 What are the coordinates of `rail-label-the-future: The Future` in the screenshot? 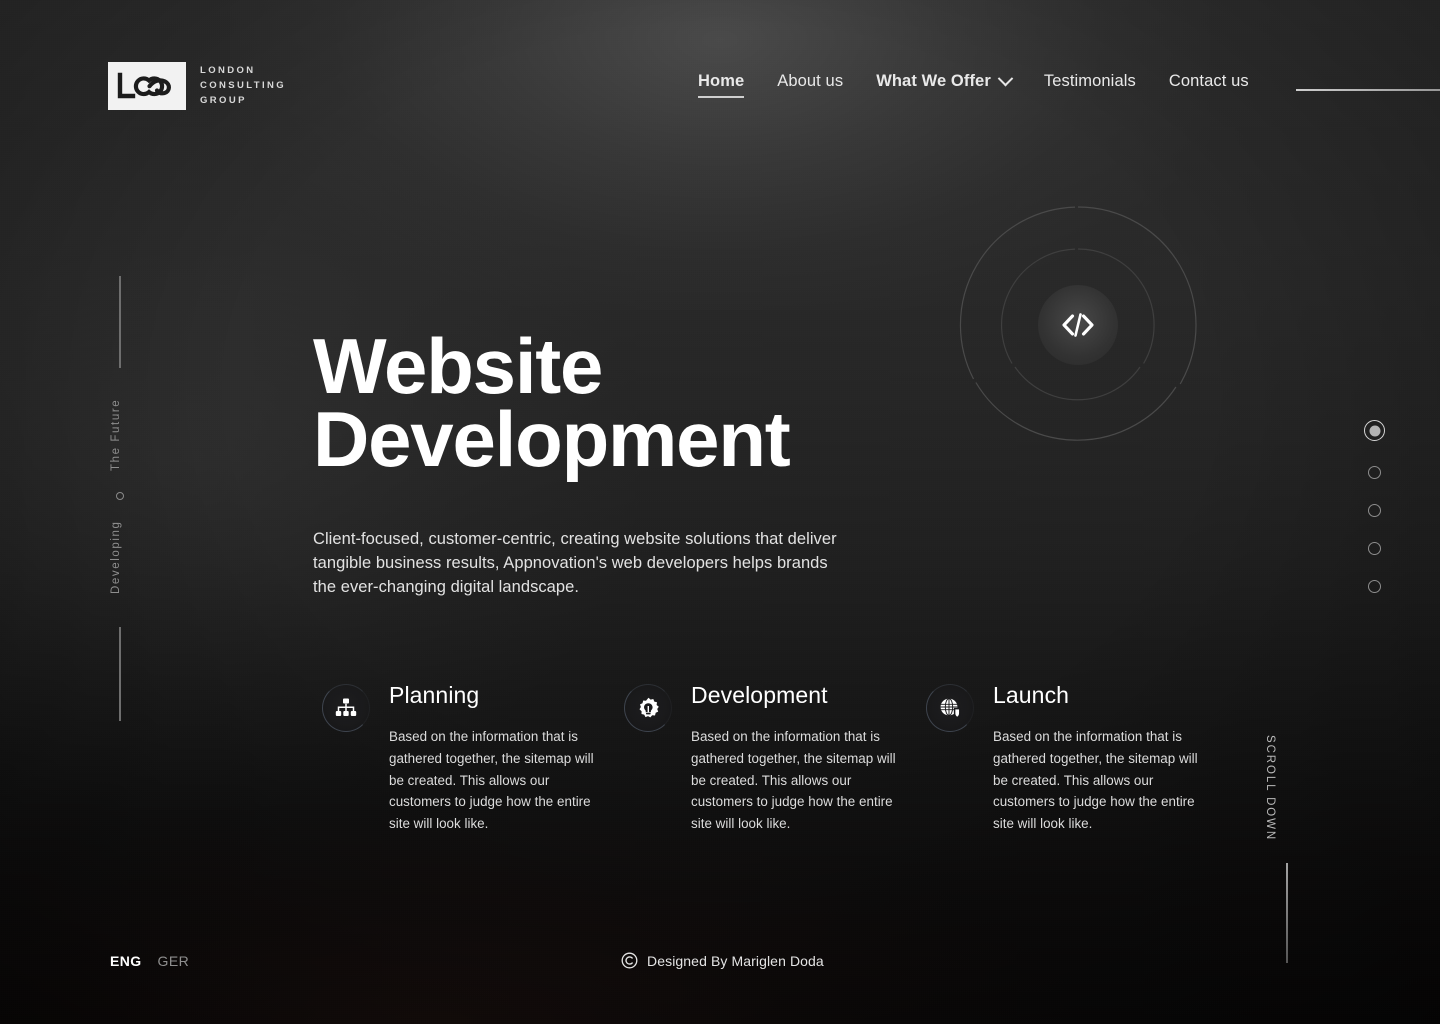 It's located at (116, 434).